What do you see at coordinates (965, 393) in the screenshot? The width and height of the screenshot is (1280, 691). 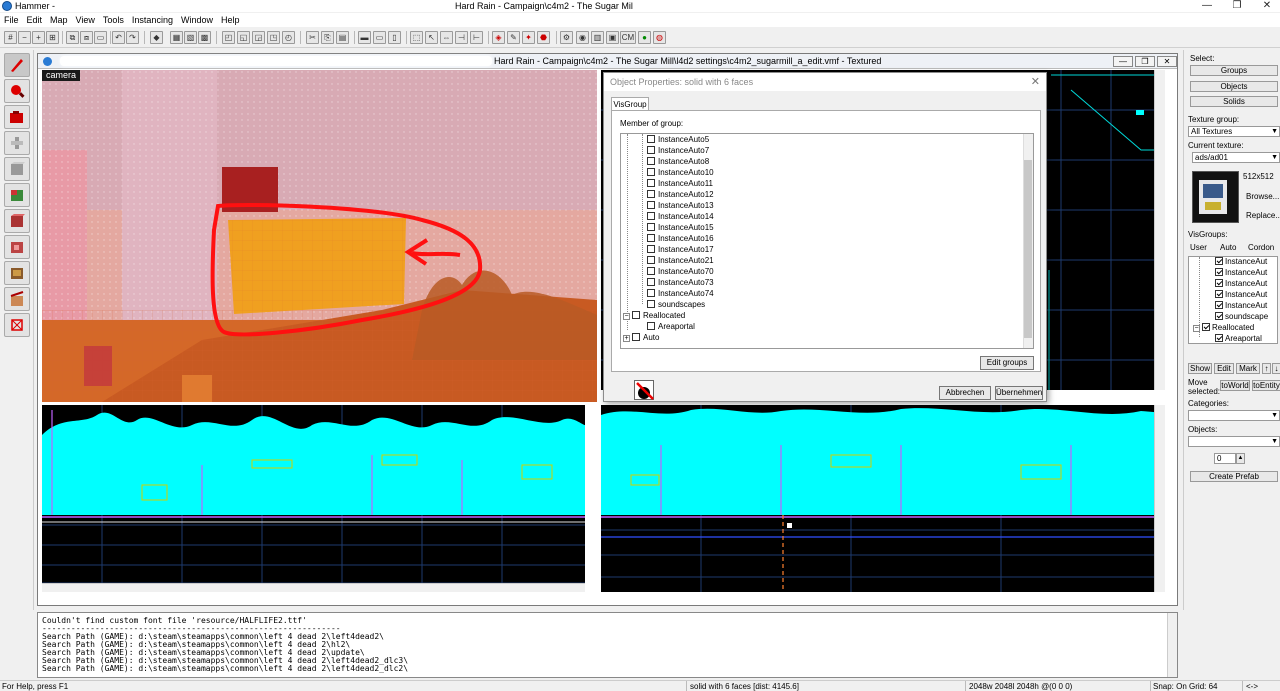 I see `cancel-button: Abbrechen` at bounding box center [965, 393].